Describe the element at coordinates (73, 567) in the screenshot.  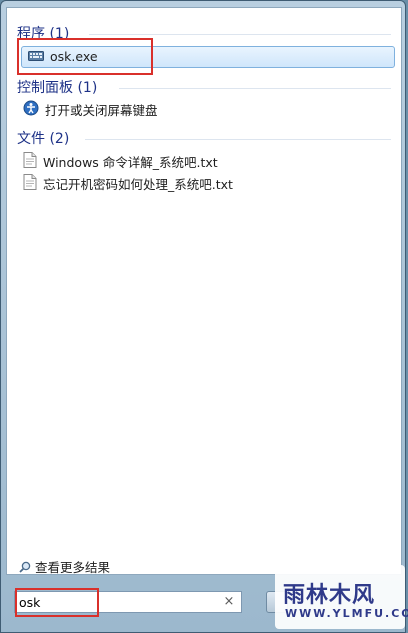
I see `see-more-label: 查看更多结果` at that location.